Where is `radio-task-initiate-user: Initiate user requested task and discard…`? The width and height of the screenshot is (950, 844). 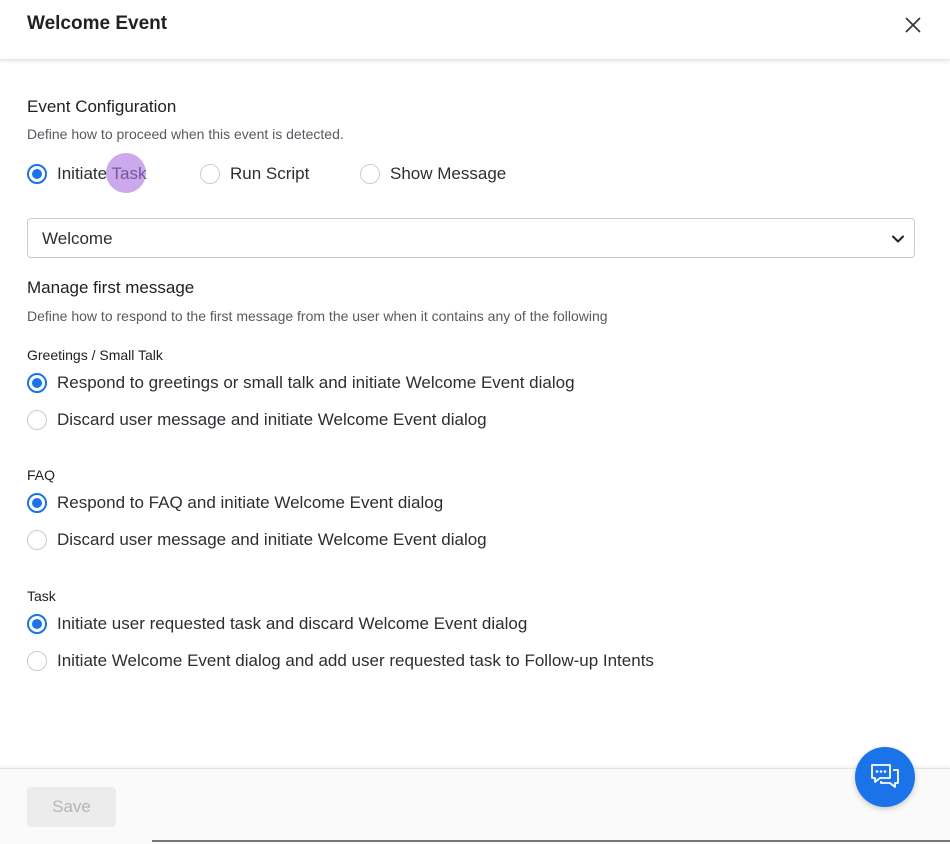 radio-task-initiate-user: Initiate user requested task and discard… is located at coordinates (277, 624).